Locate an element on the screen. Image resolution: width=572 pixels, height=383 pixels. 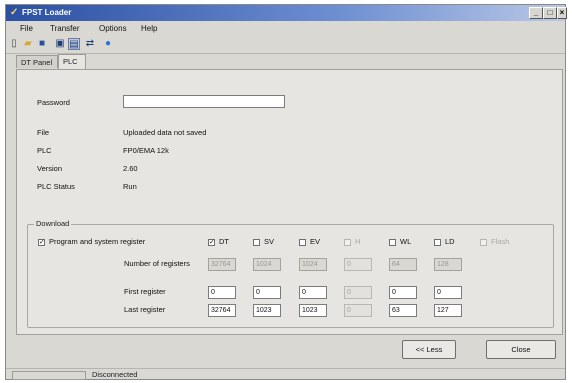
password-label: Password is located at coordinates (53, 102).